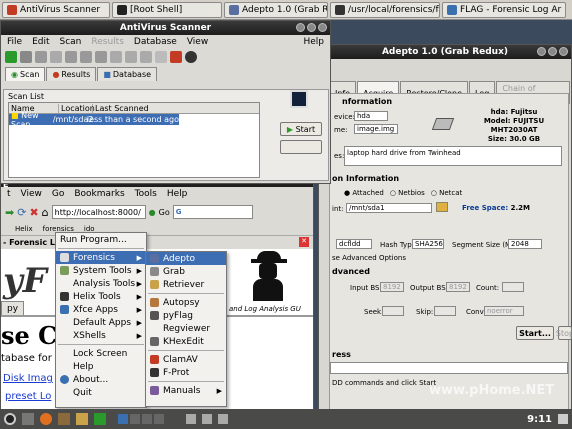  I want to click on segment-field: 2048, so click(525, 244).